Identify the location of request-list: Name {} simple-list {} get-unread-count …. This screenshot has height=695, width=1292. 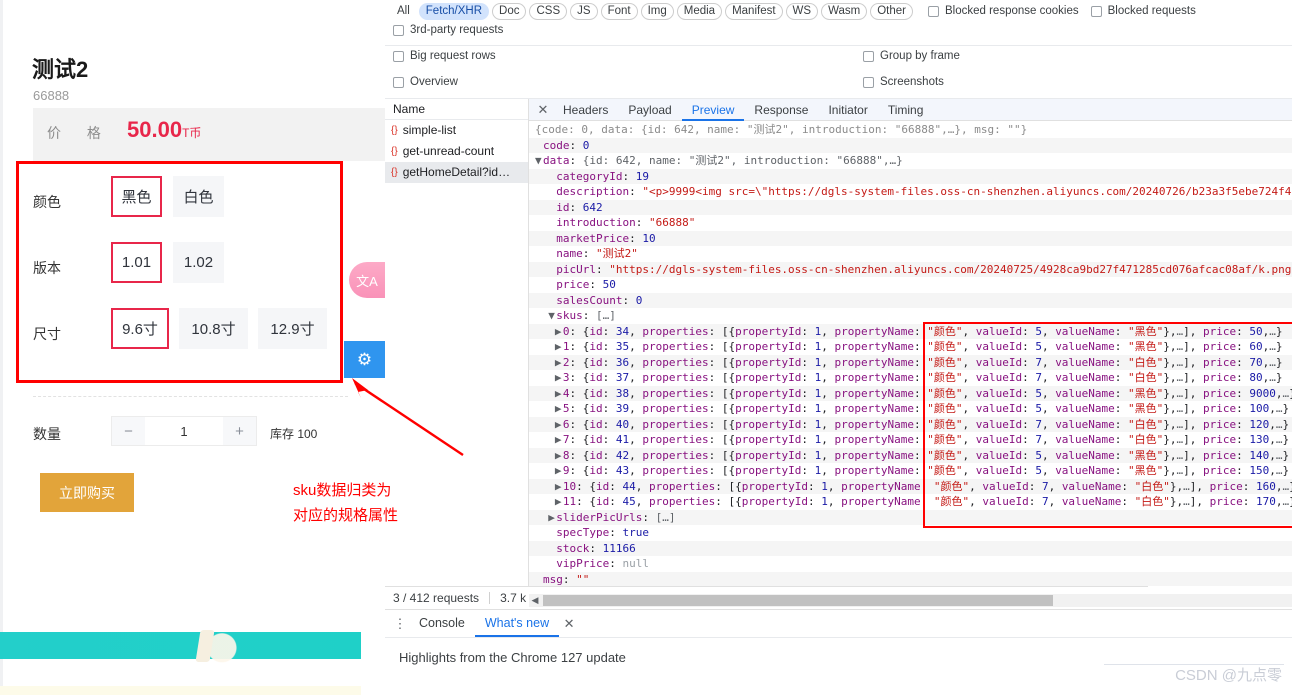
(457, 342).